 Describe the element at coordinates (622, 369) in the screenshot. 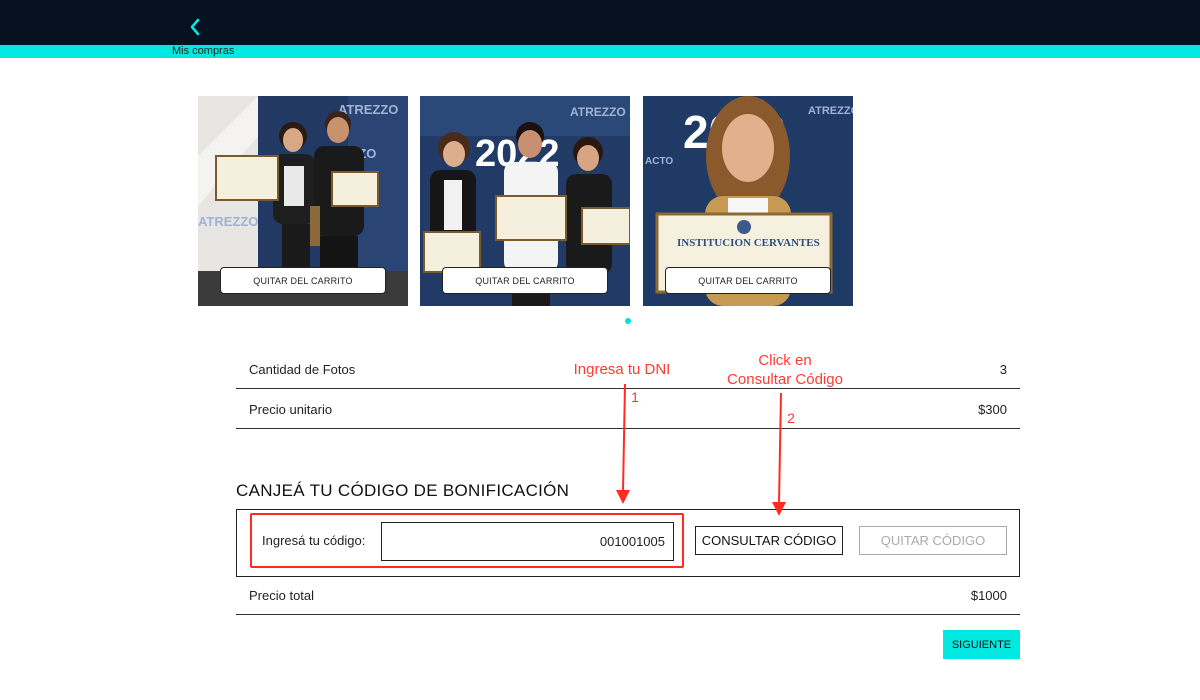

I see `annotation-step1-text: Ingresa tu DNI` at that location.